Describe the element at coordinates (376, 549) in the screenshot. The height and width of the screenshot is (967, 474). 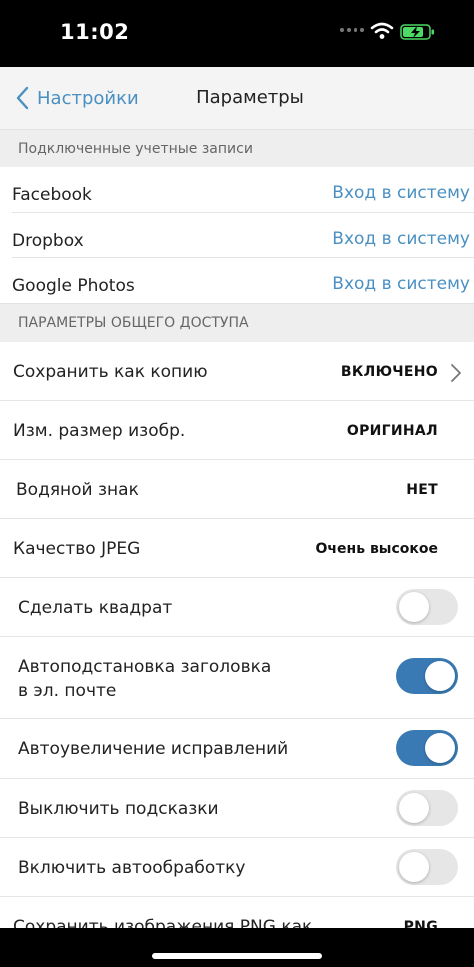
I see `jpeg-quality-value: Очень высокое` at that location.